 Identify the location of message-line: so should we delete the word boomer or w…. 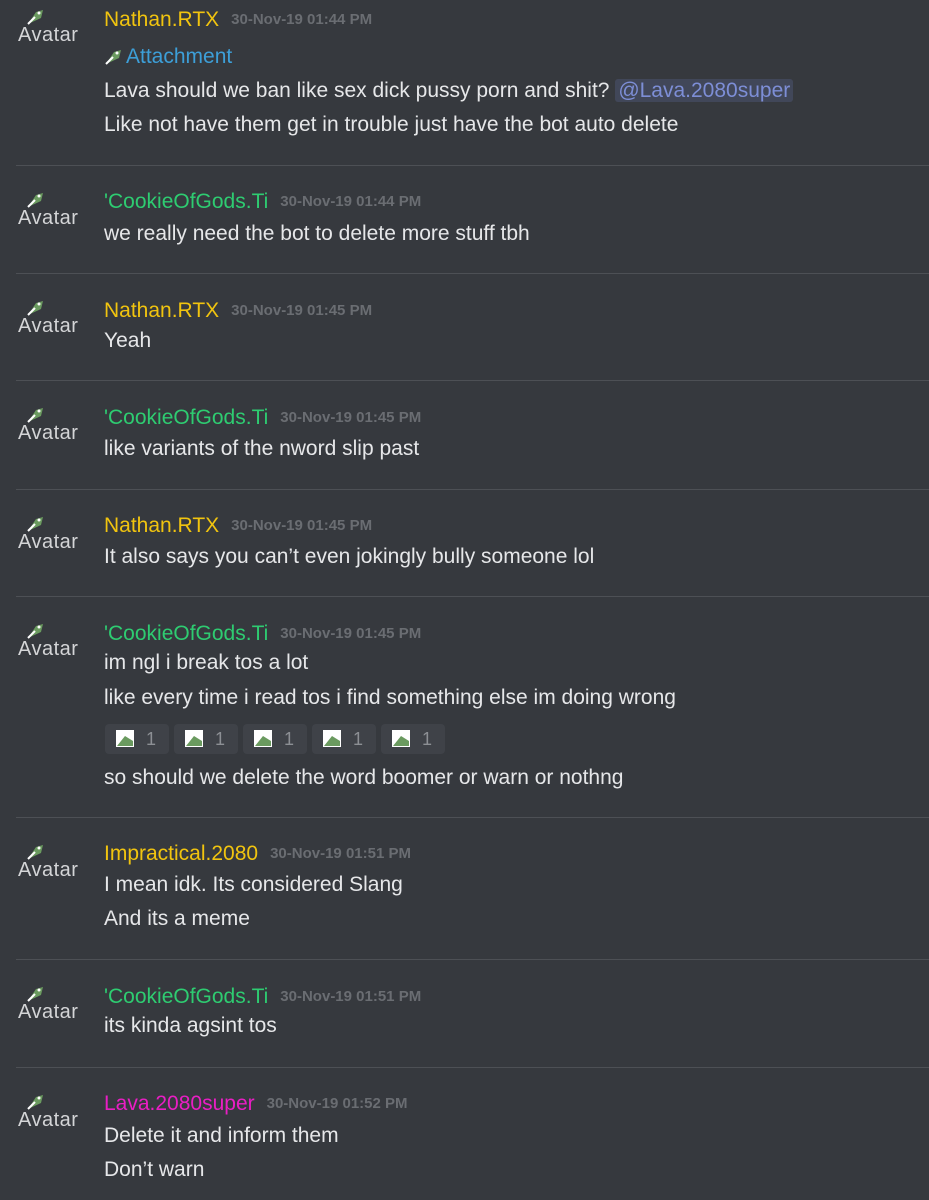
(364, 777).